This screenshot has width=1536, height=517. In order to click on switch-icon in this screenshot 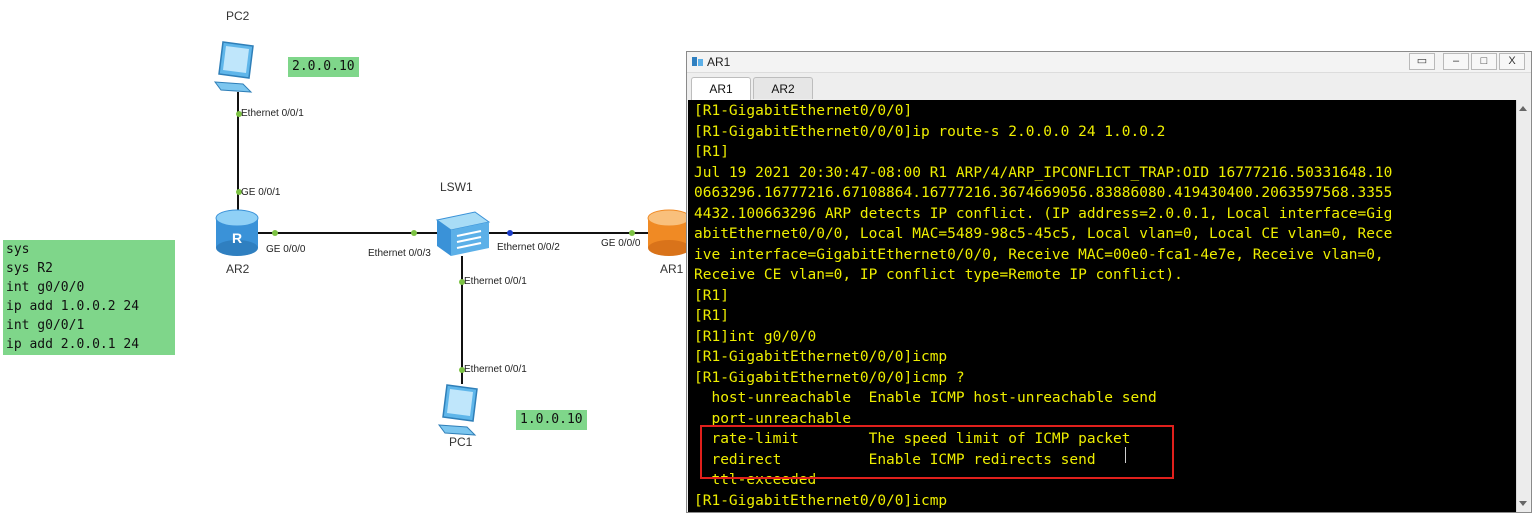, I will do `click(463, 233)`.